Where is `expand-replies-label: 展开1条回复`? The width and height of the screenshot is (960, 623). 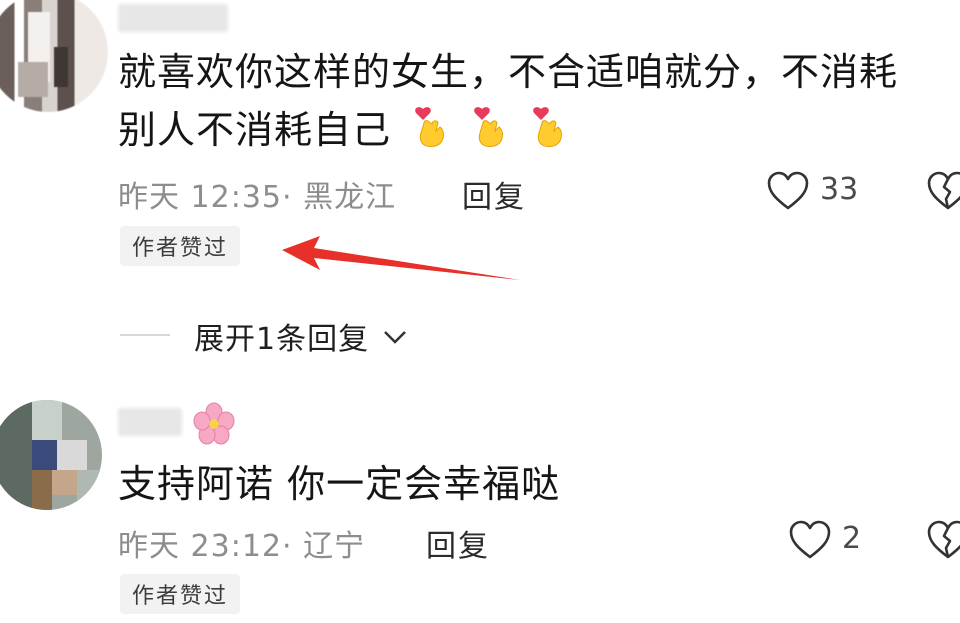 expand-replies-label: 展开1条回复 is located at coordinates (282, 339).